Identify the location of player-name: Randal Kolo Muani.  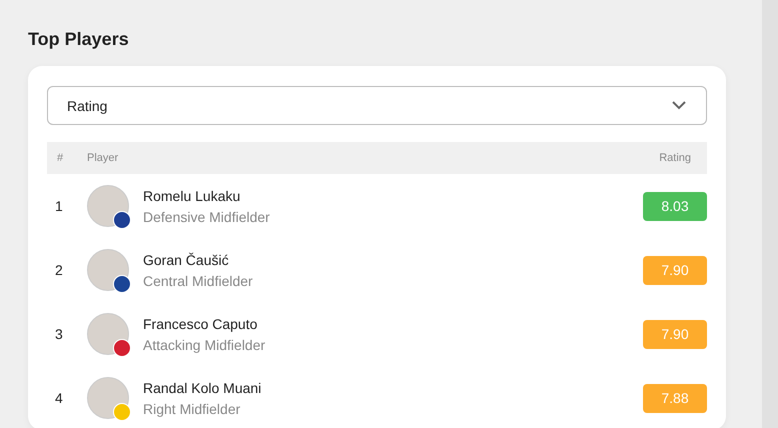
(393, 388).